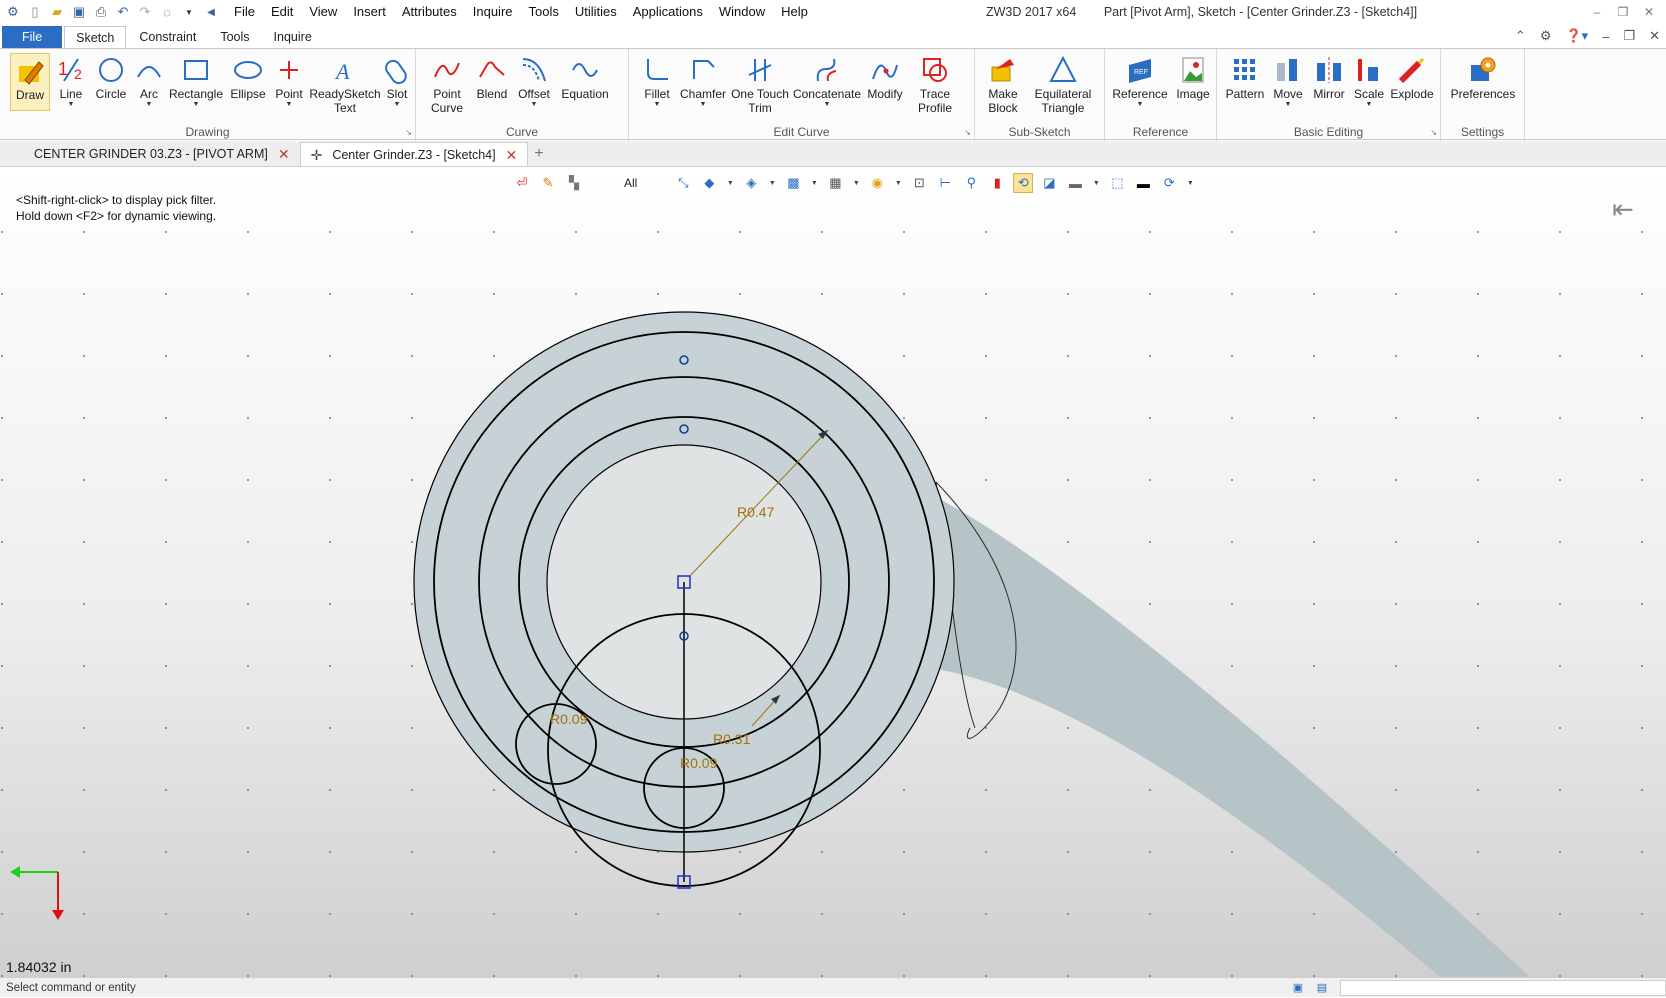  What do you see at coordinates (1654, 36) in the screenshot?
I see `mini-close-icon: ✕` at bounding box center [1654, 36].